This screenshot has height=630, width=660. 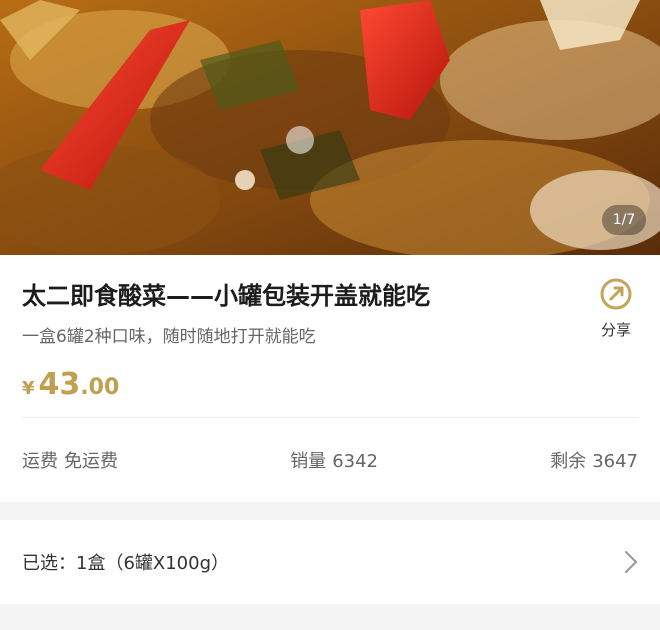 What do you see at coordinates (330, 562) in the screenshot?
I see `spec-selector: 已选：1盒（6罐X100g）` at bounding box center [330, 562].